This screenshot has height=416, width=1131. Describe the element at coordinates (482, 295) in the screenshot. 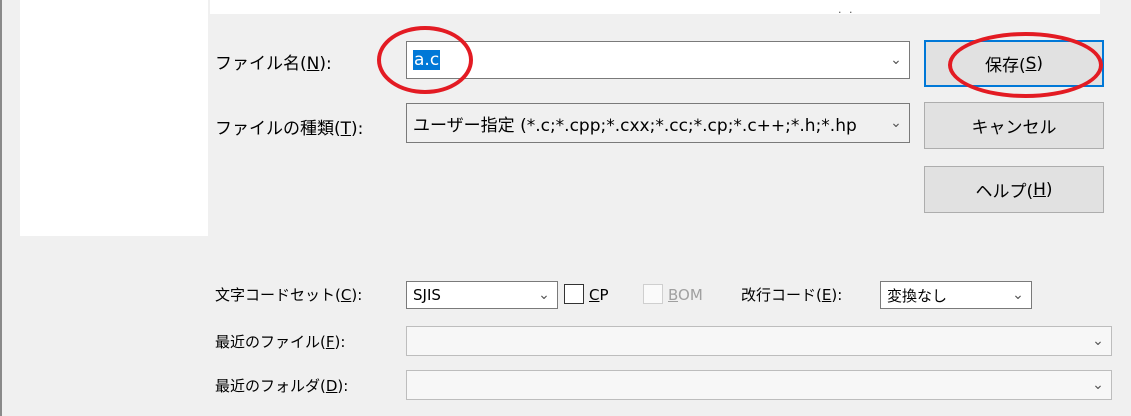

I see `charset-select: SJIS ⌄` at that location.